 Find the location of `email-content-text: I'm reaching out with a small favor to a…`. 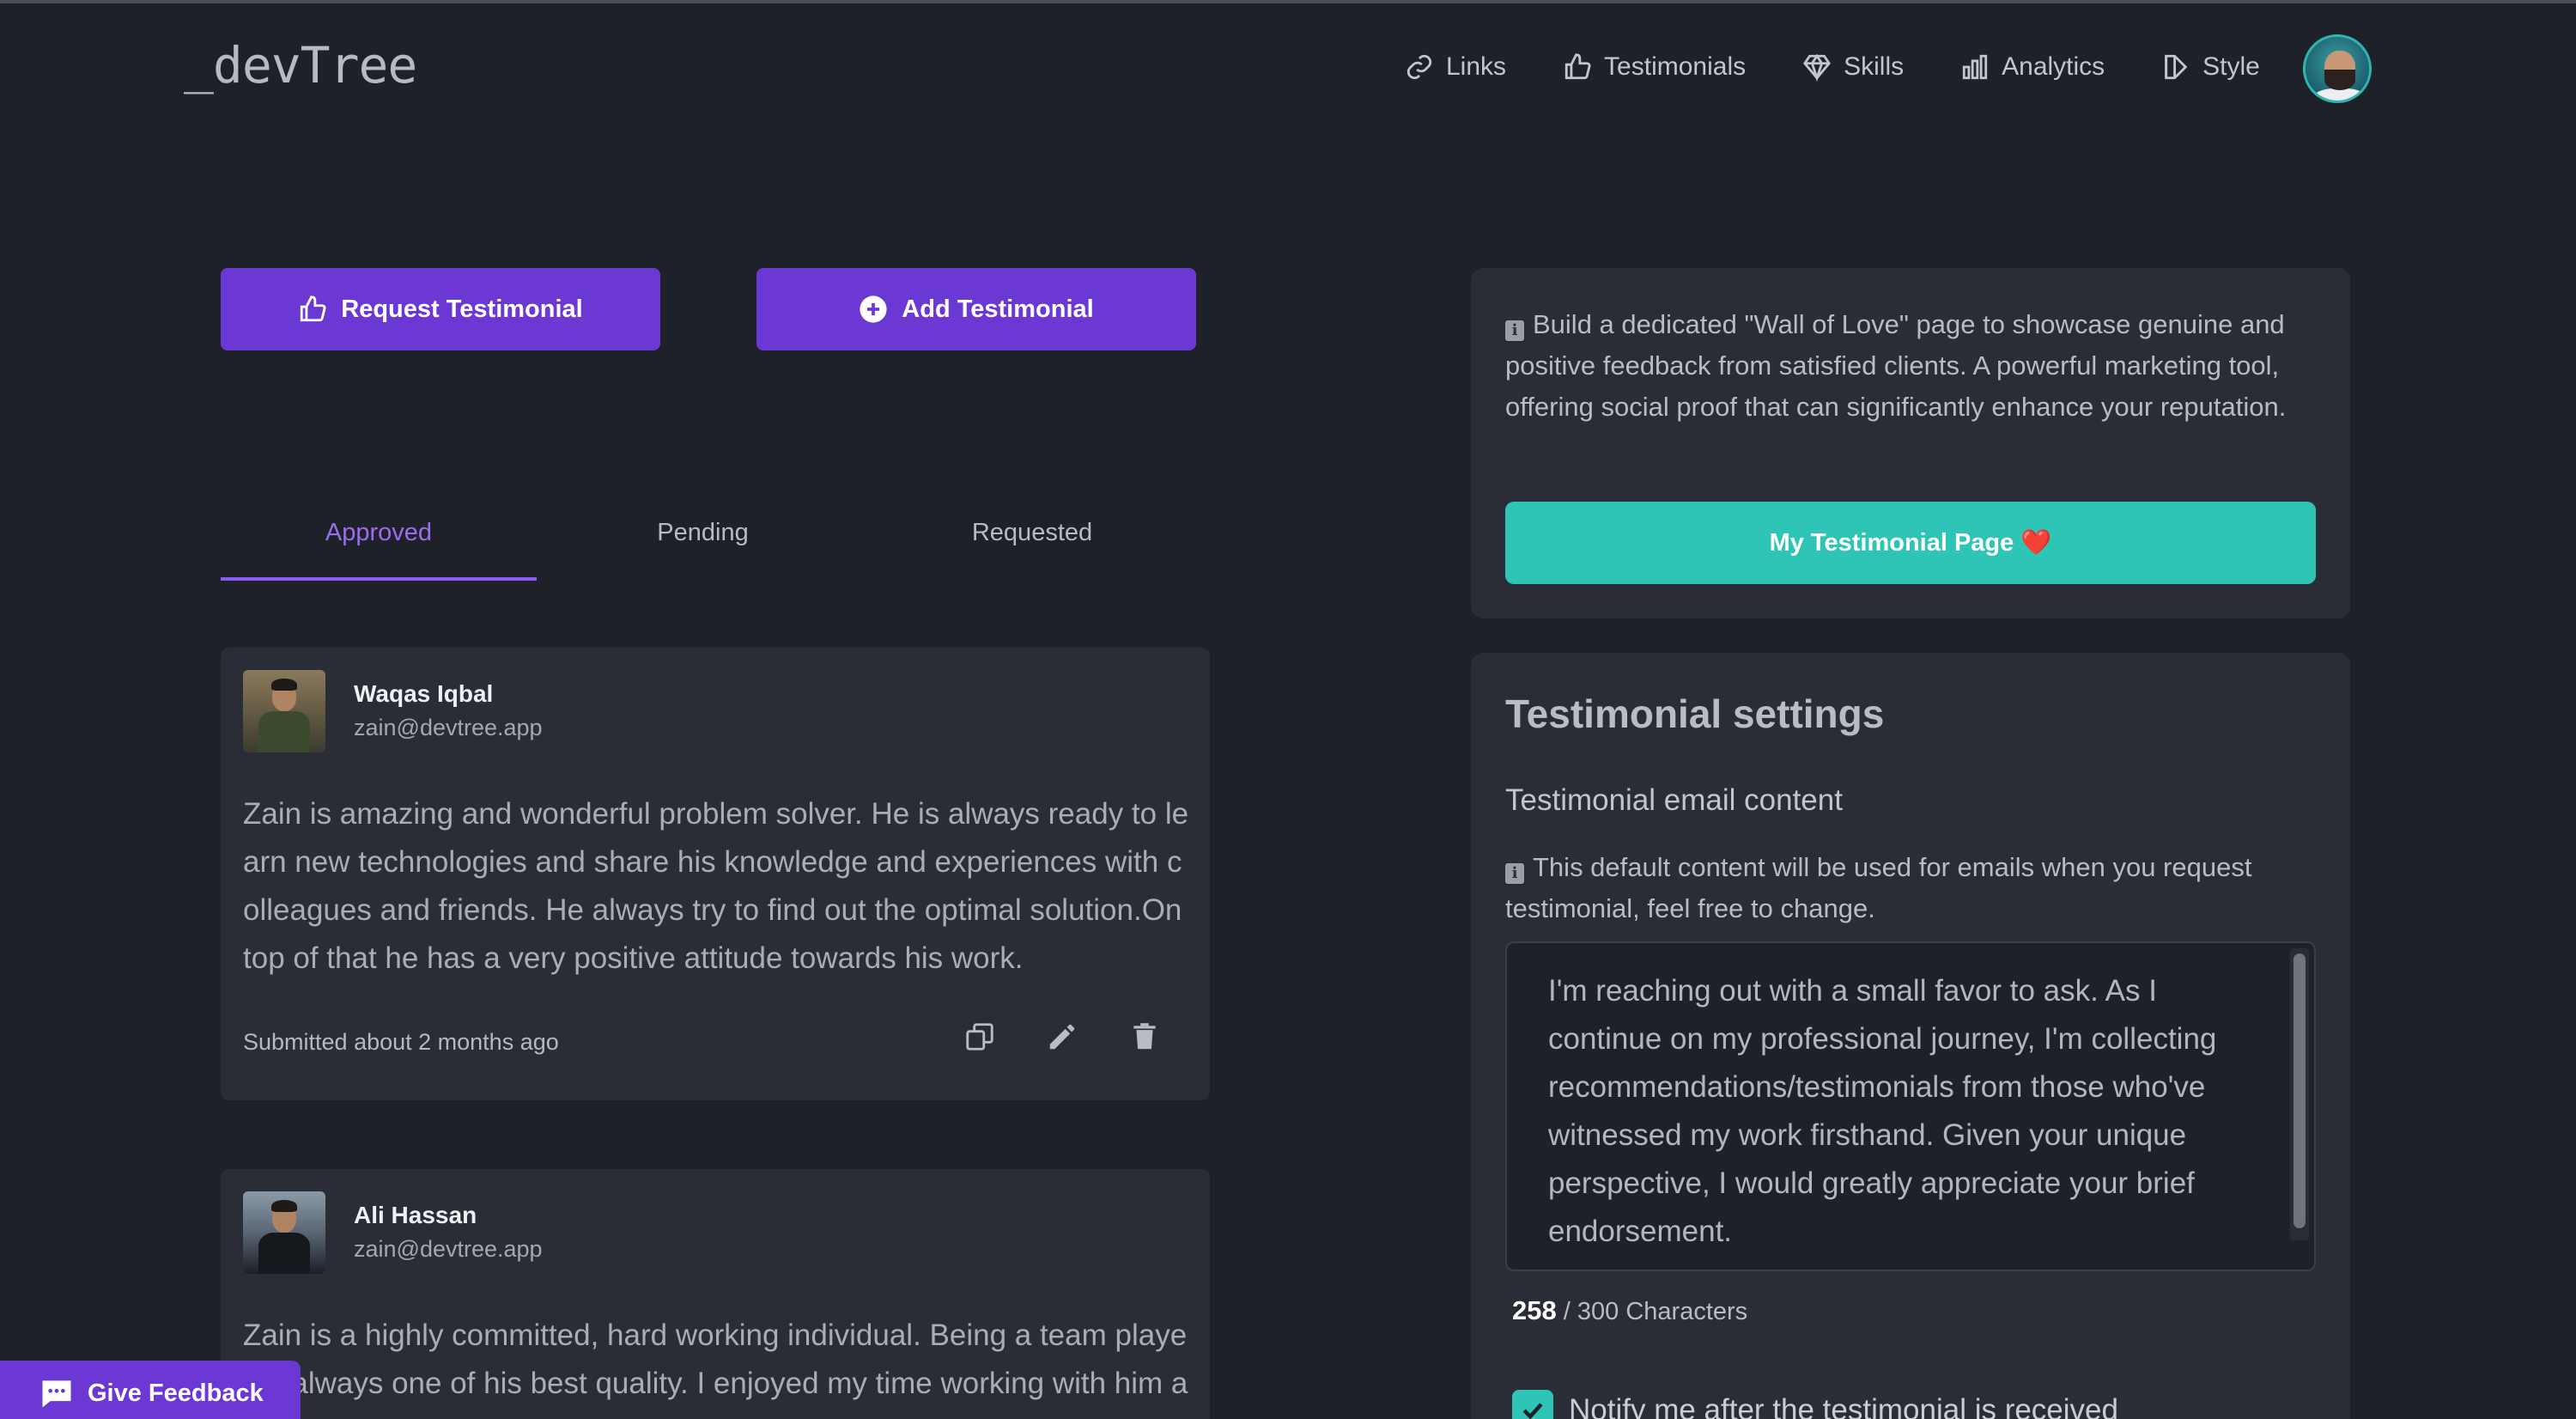

email-content-text: I'm reaching out with a small favor to a… is located at coordinates (1882, 1111).